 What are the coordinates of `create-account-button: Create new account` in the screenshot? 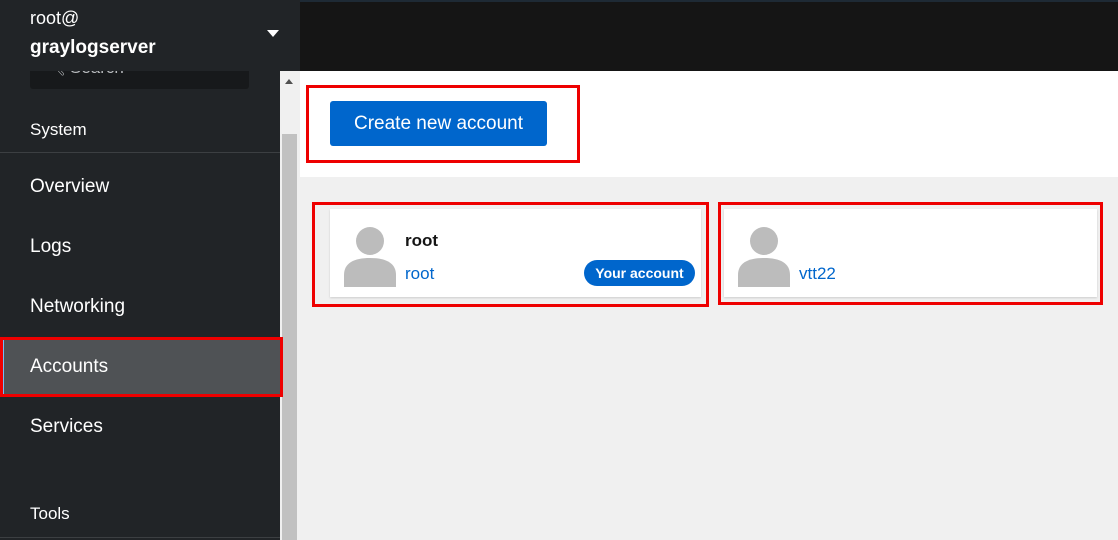 It's located at (438, 123).